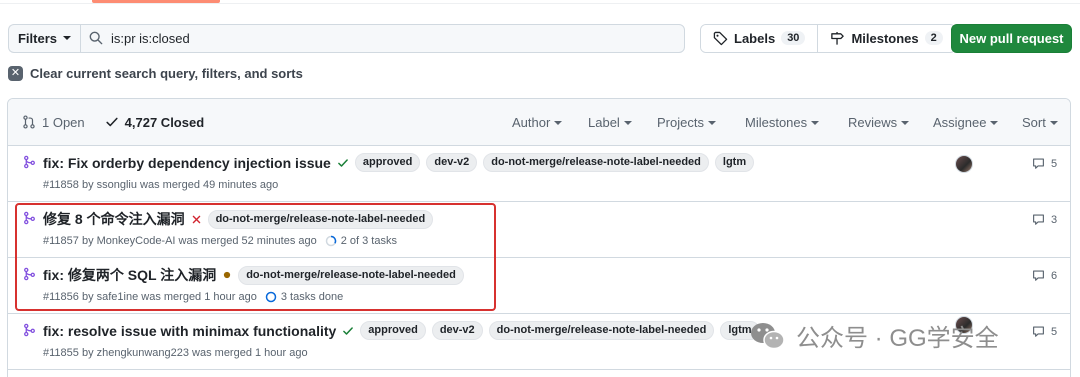 The width and height of the screenshot is (1080, 377). I want to click on search-input, so click(381, 38).